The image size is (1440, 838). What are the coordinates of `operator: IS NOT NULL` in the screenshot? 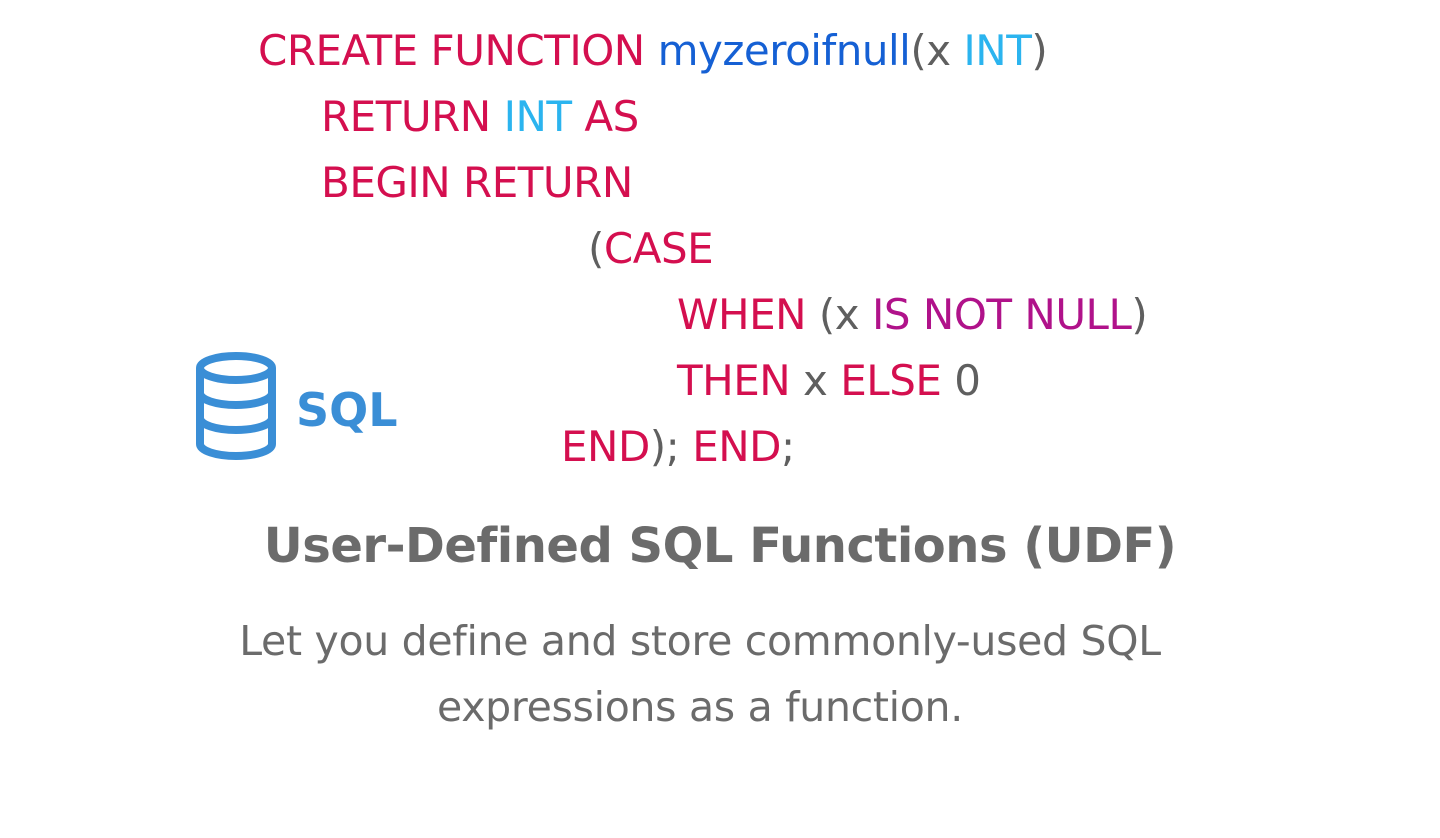 It's located at (1002, 314).